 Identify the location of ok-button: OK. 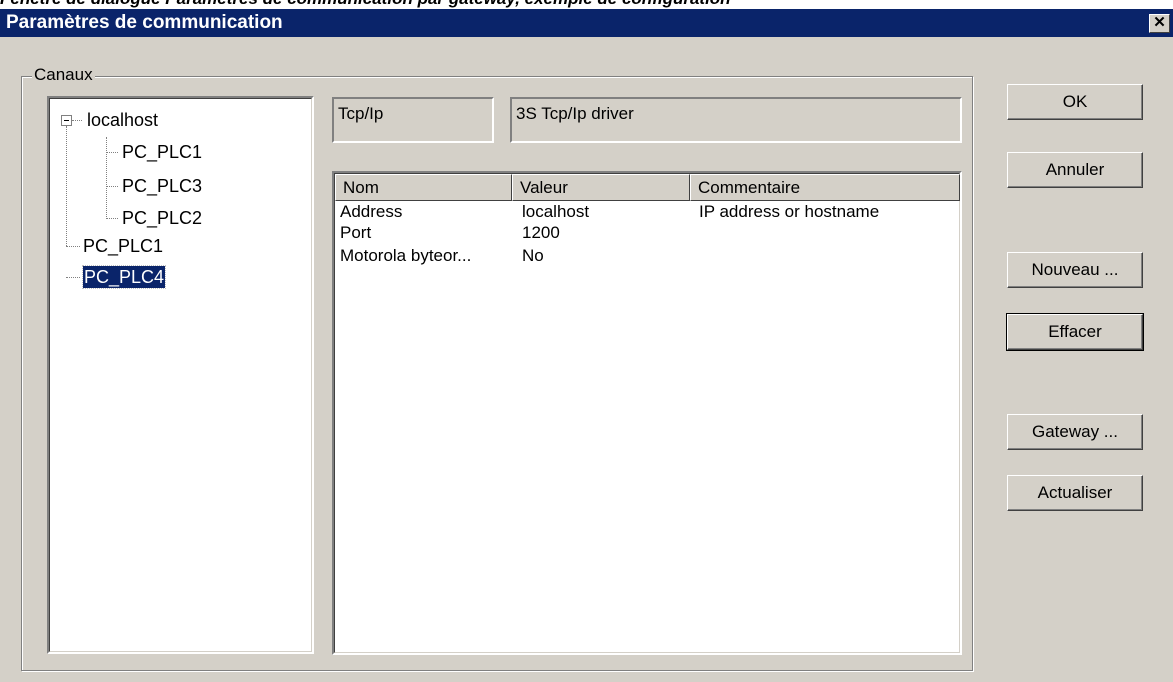
(1075, 102).